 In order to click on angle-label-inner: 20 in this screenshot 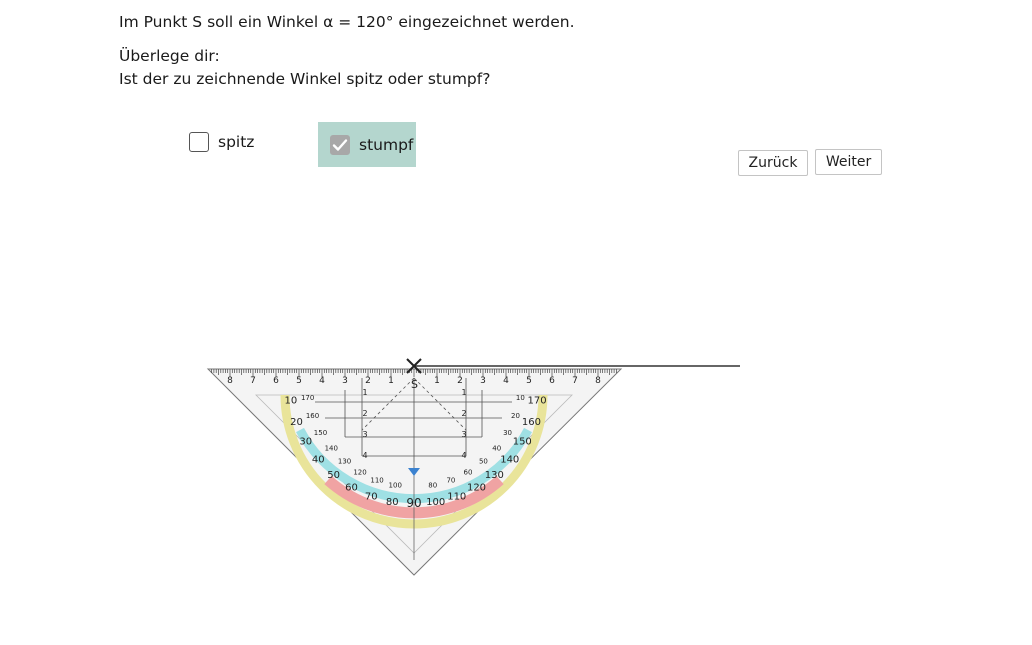, I will do `click(515, 416)`.